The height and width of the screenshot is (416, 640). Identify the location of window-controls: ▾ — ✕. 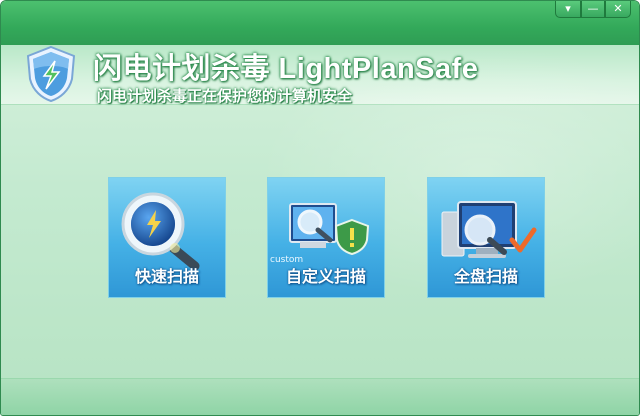
(593, 9).